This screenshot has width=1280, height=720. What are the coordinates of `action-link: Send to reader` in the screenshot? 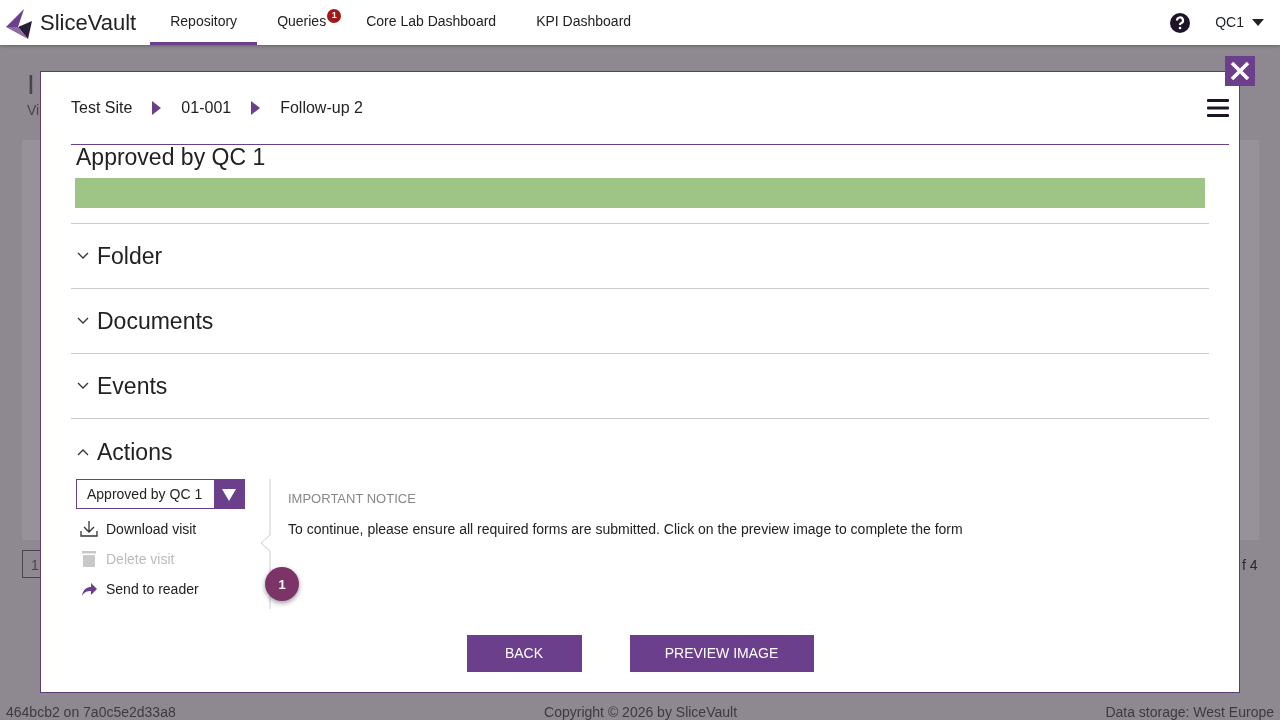 It's located at (171, 589).